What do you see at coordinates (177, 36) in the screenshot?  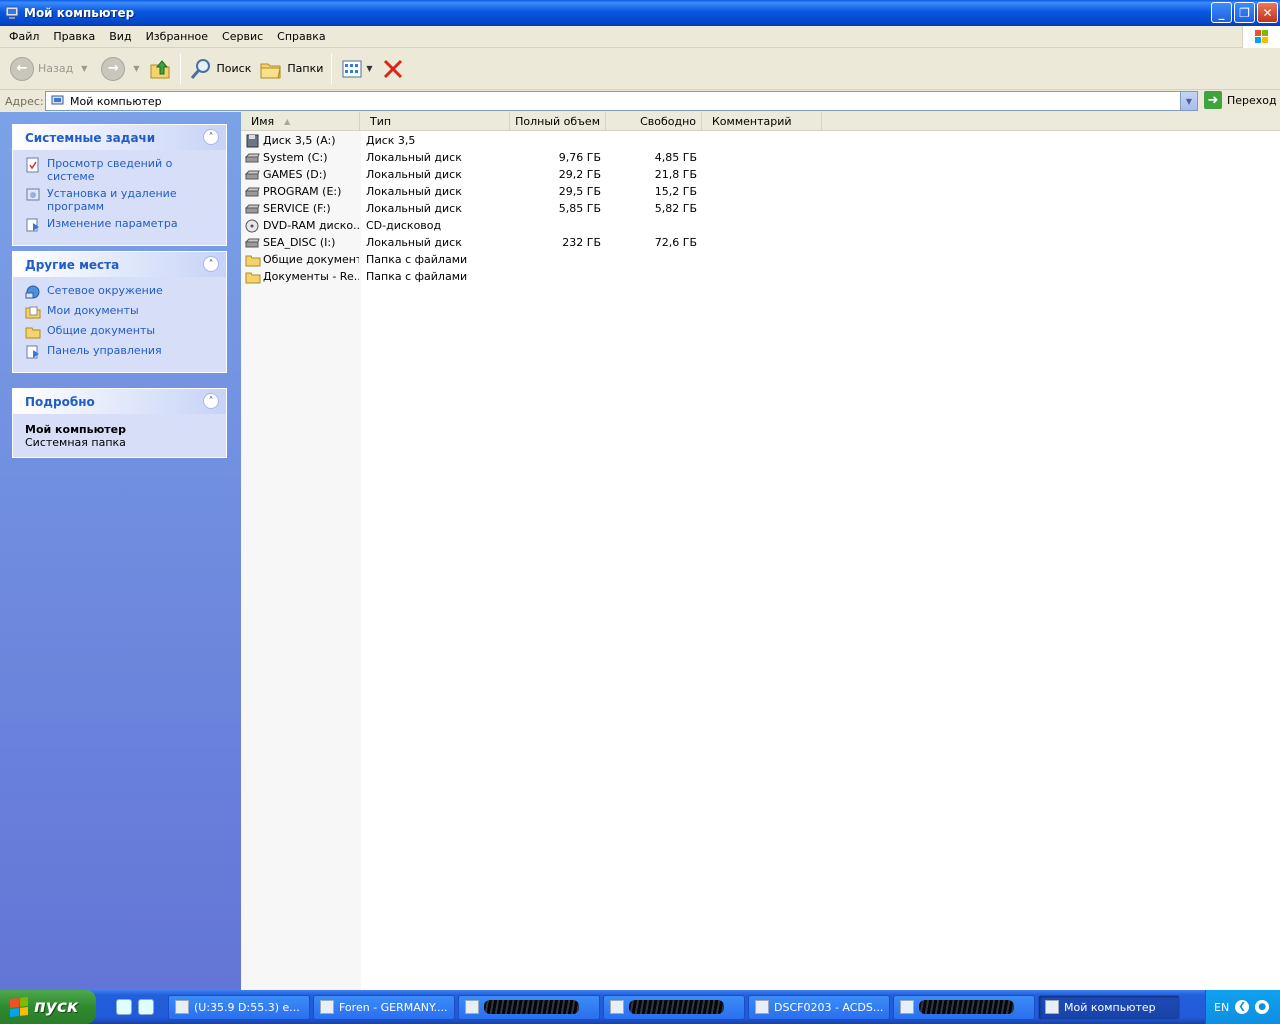 I see `menu-favorites: Избранное` at bounding box center [177, 36].